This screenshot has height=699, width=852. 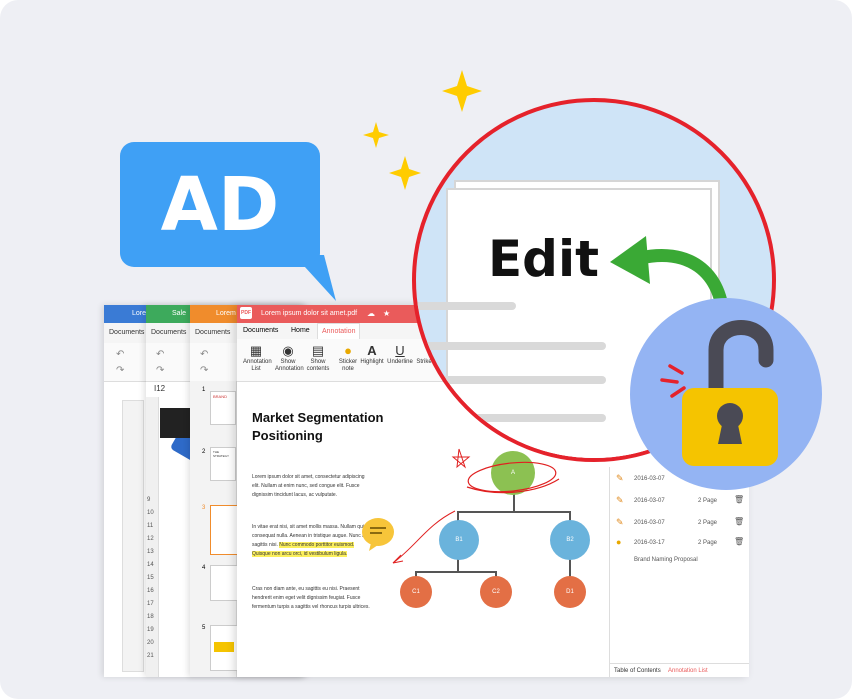 I want to click on star-icon: ★, so click(x=386, y=314).